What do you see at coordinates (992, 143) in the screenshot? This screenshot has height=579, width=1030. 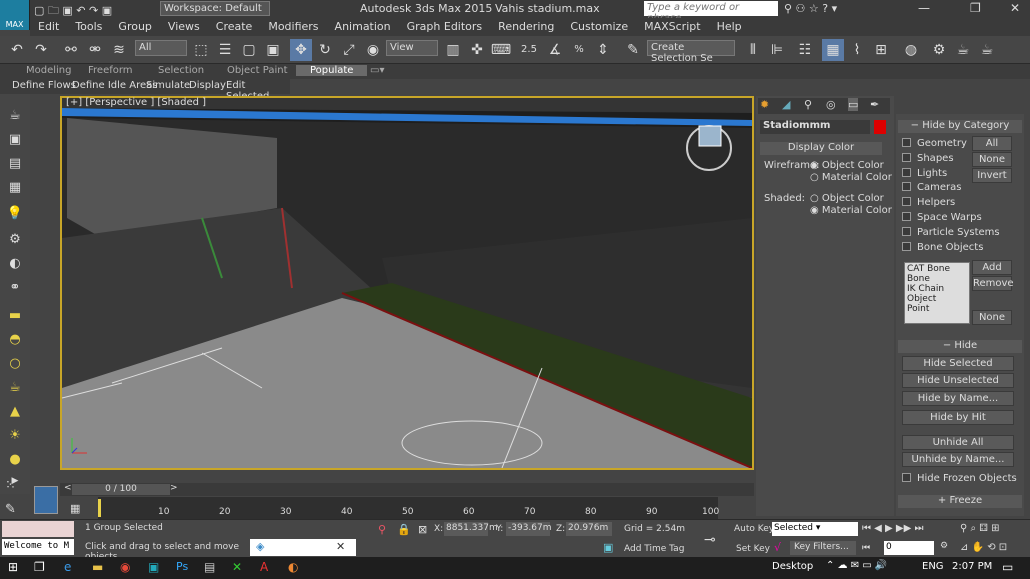 I see `all-button: All` at bounding box center [992, 143].